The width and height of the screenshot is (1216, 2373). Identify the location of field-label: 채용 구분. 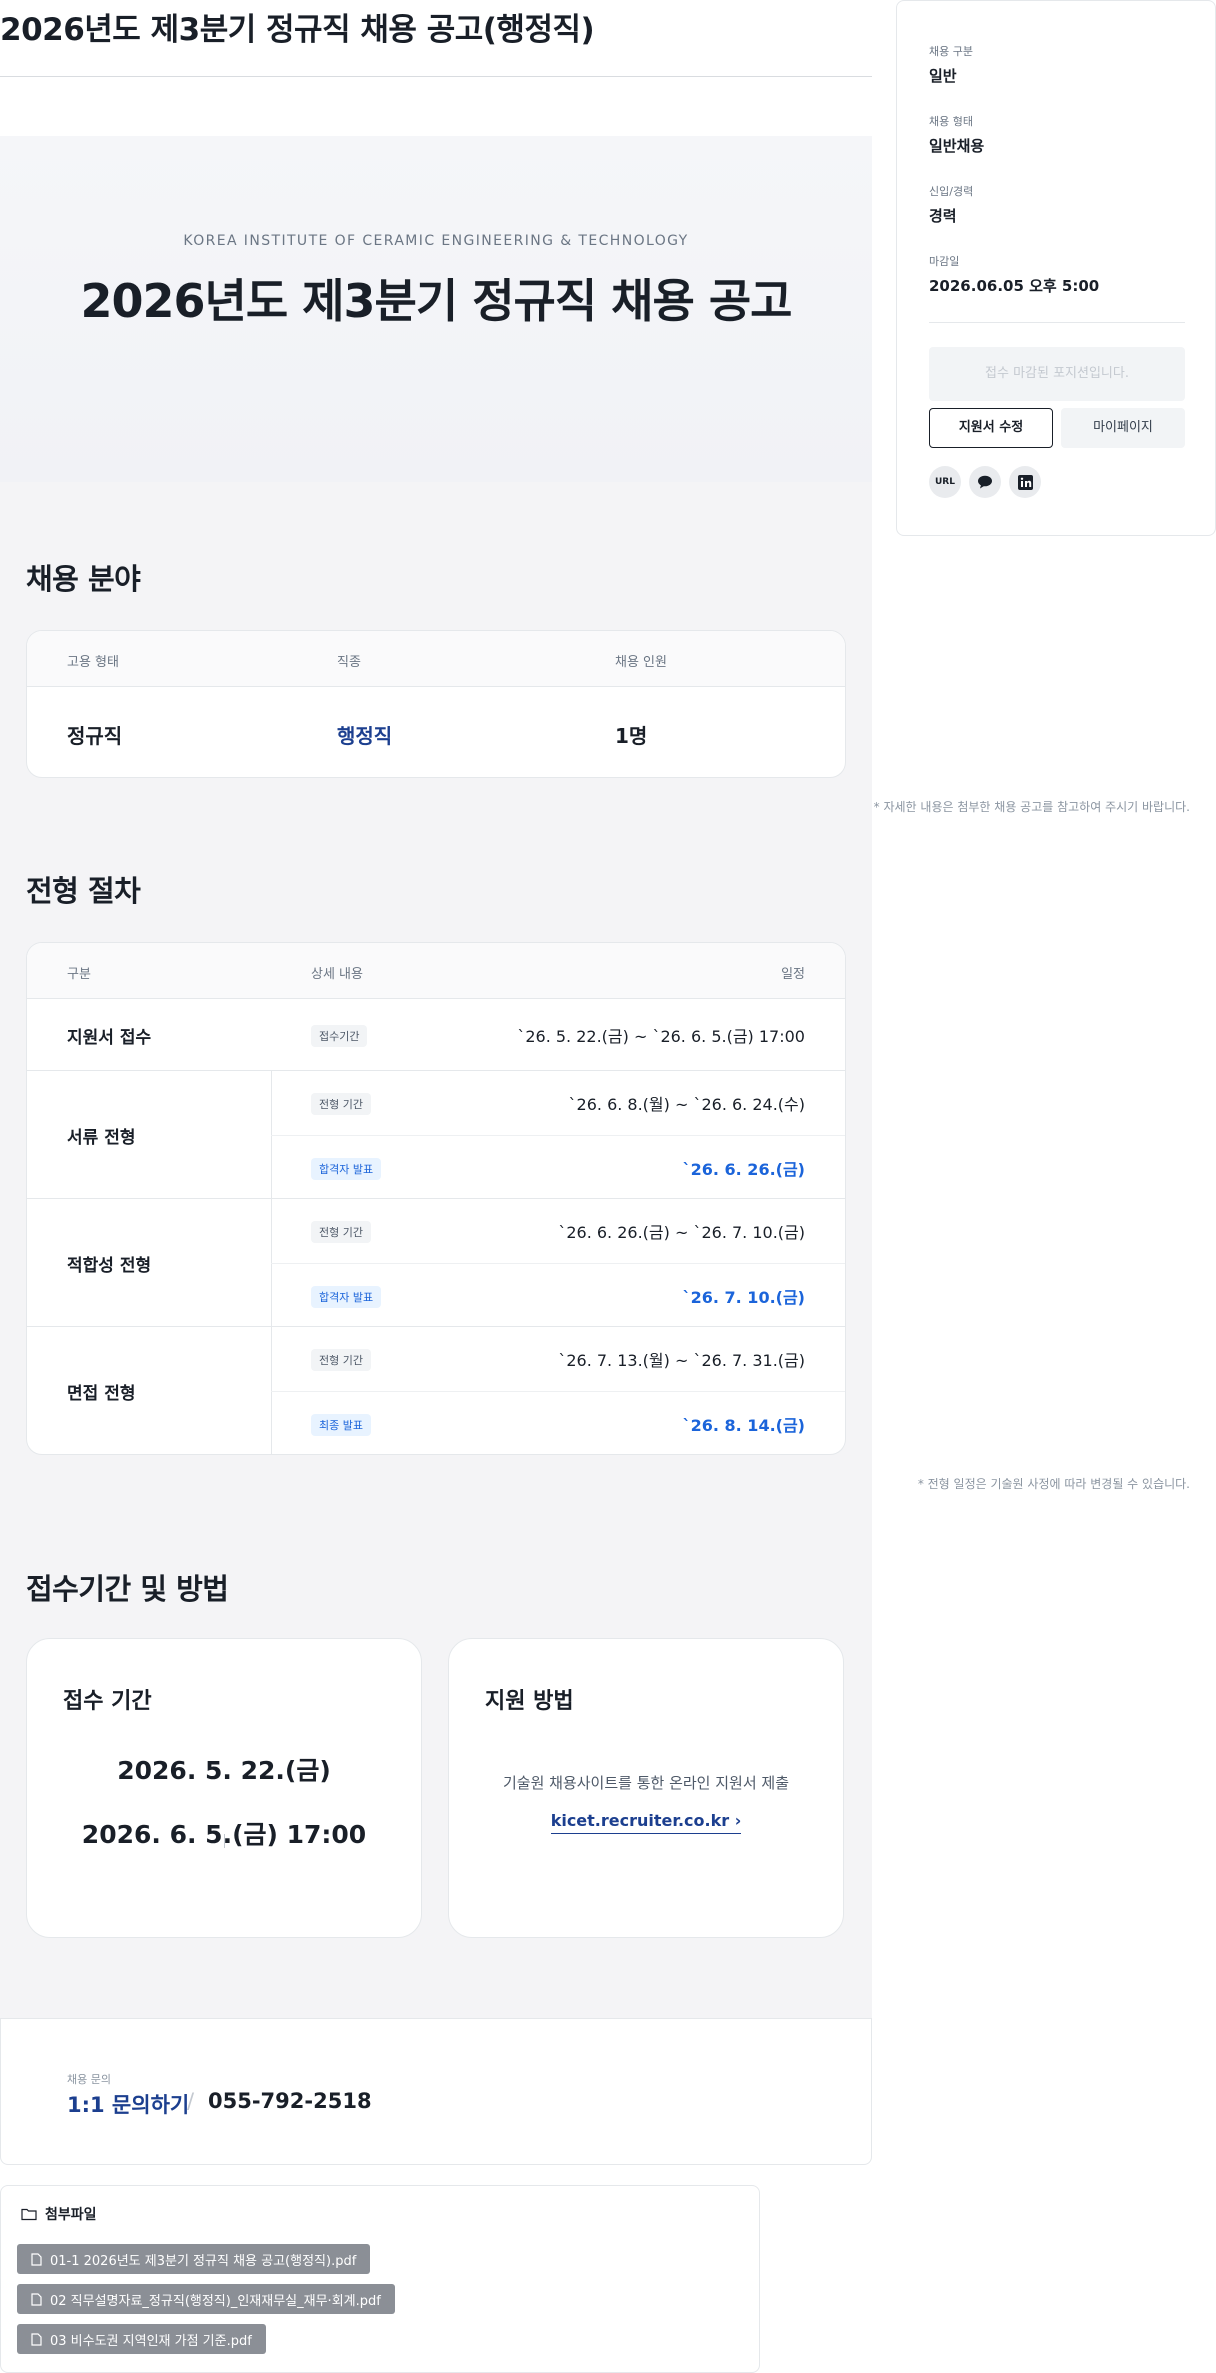
(951, 51).